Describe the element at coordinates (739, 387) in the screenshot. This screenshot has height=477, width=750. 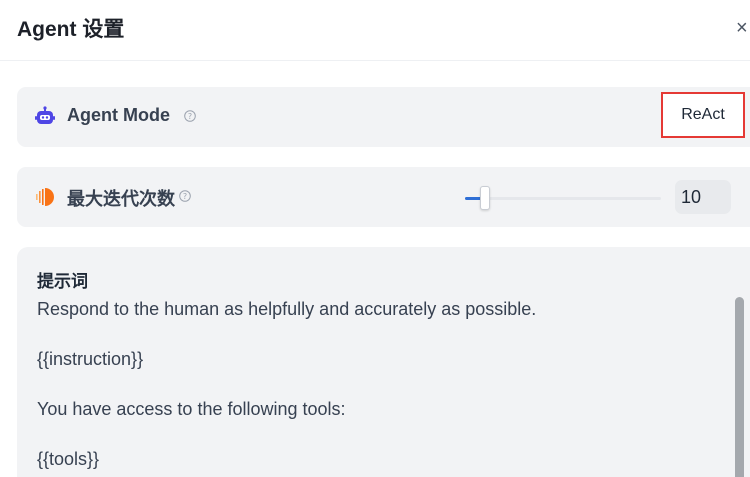
I see `prompt-scrollbar` at that location.